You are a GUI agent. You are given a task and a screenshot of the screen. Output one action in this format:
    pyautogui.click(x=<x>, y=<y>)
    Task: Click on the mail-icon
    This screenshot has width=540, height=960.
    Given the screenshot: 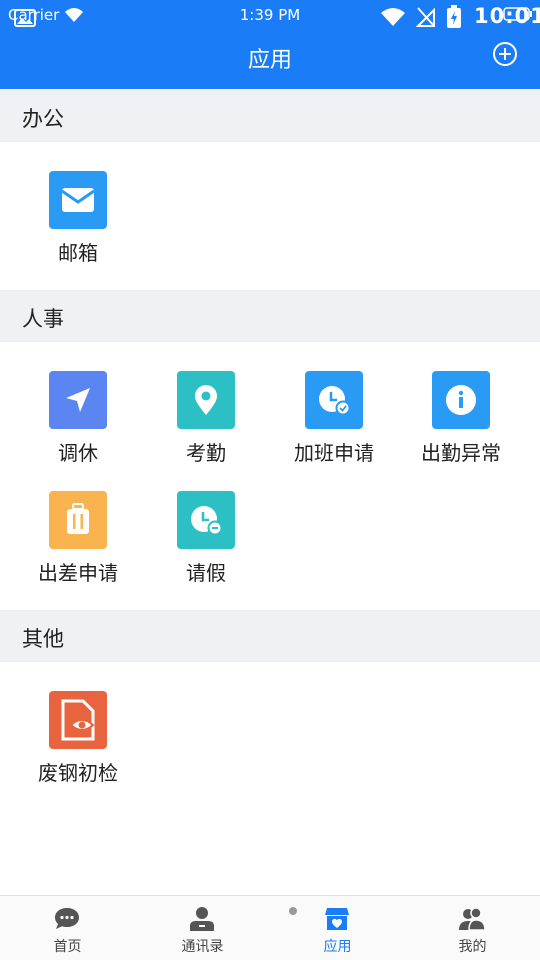 What is the action you would take?
    pyautogui.click(x=78, y=200)
    